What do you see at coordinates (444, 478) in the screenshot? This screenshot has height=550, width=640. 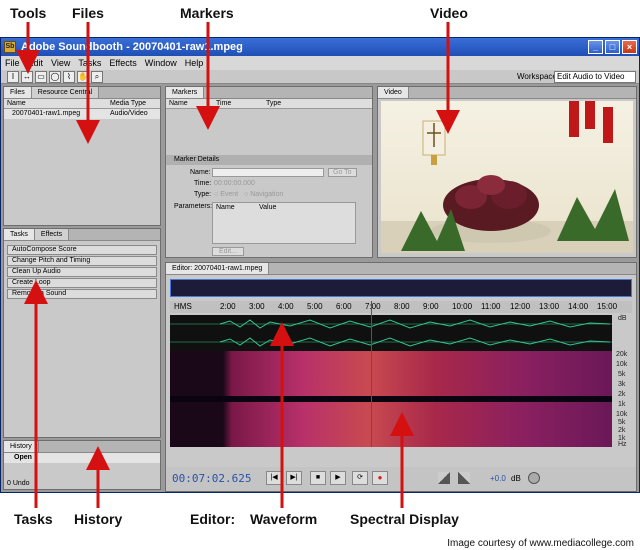 I see `fade-in-icon` at bounding box center [444, 478].